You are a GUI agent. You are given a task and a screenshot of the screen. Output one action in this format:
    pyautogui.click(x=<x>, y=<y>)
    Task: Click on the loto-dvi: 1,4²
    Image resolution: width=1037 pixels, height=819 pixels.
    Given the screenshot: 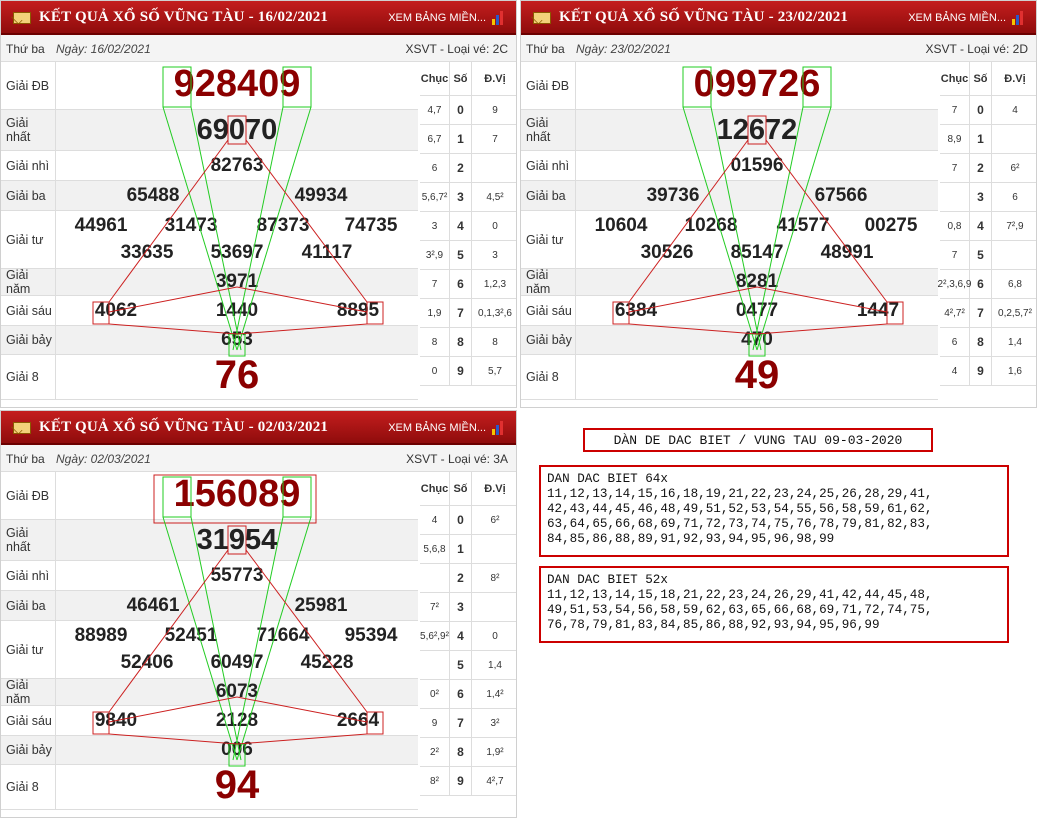 What is the action you would take?
    pyautogui.click(x=495, y=694)
    